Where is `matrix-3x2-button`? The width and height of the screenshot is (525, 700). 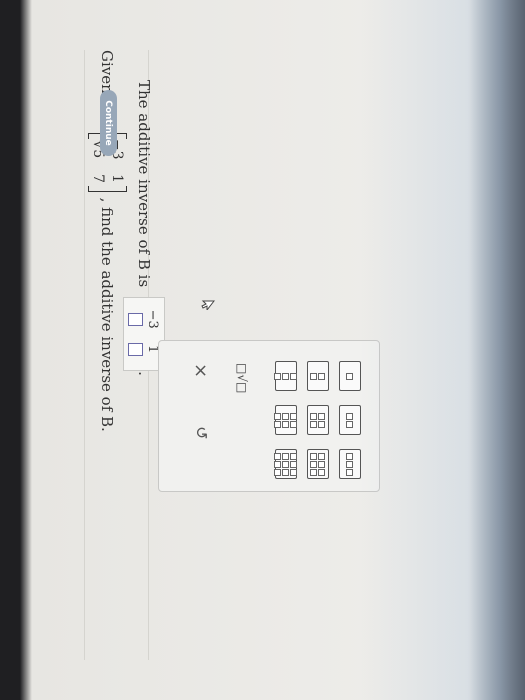 matrix-3x2-button is located at coordinates (286, 420).